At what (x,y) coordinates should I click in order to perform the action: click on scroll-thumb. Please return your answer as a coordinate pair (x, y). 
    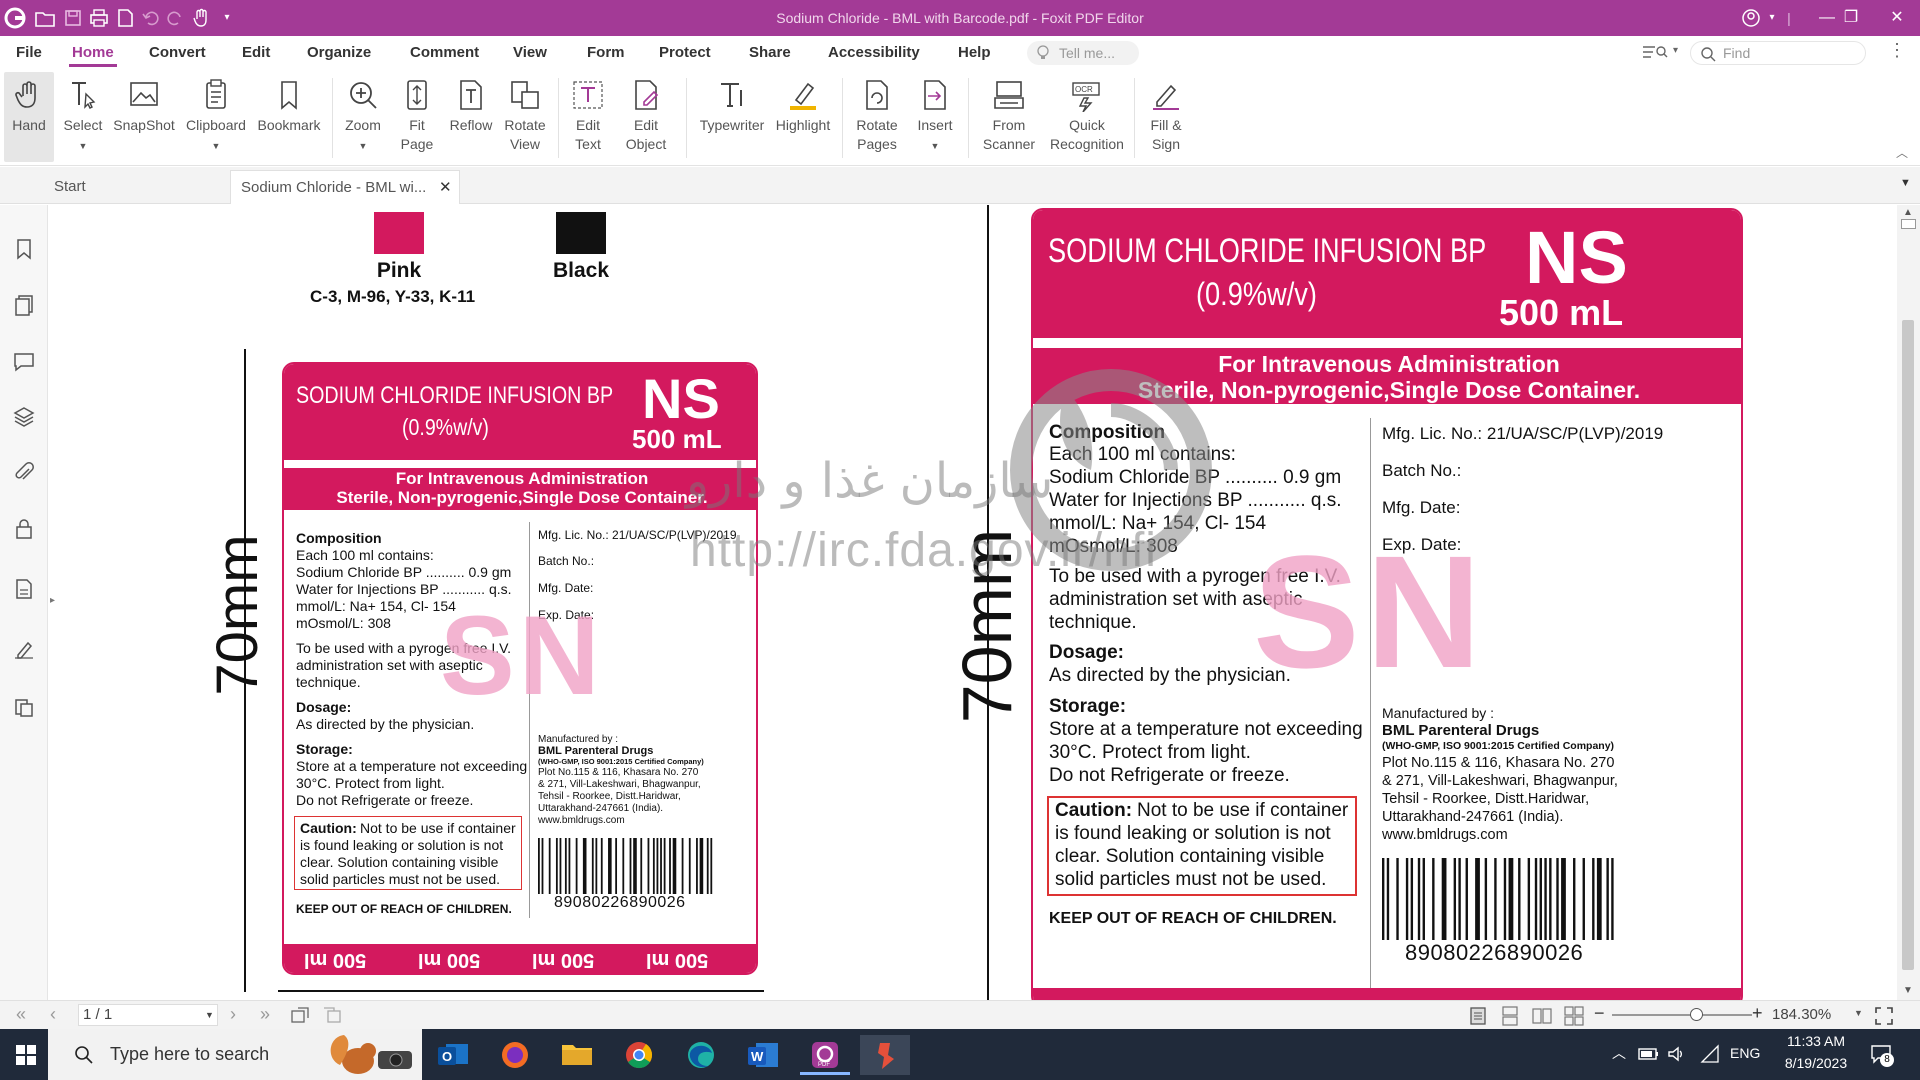
    Looking at the image, I should click on (1908, 645).